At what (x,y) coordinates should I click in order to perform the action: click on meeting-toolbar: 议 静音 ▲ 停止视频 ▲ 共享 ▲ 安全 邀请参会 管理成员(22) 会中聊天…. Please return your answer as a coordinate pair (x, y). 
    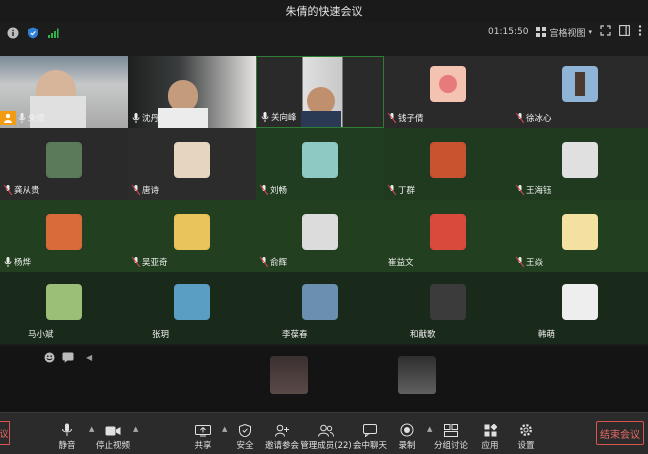
    Looking at the image, I should click on (324, 433).